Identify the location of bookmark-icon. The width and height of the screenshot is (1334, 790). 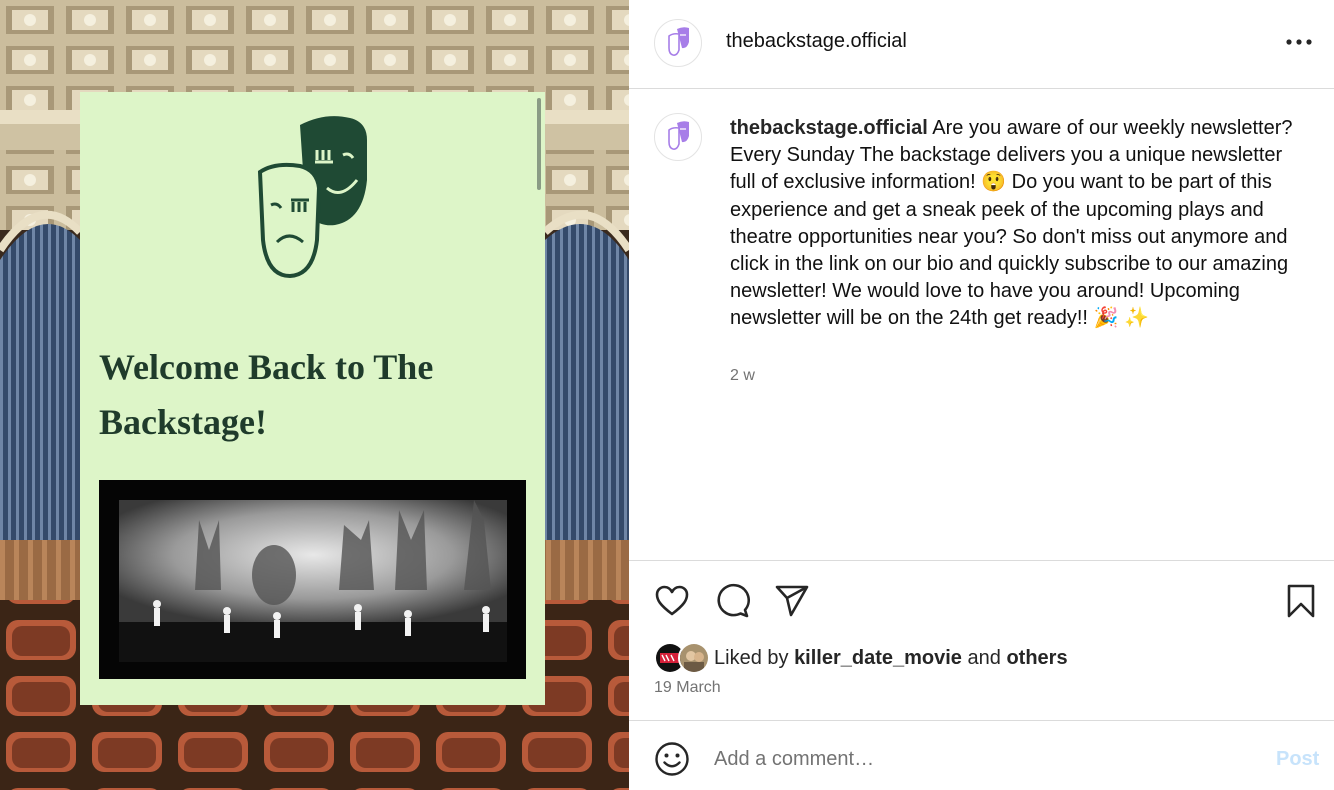
(1301, 601).